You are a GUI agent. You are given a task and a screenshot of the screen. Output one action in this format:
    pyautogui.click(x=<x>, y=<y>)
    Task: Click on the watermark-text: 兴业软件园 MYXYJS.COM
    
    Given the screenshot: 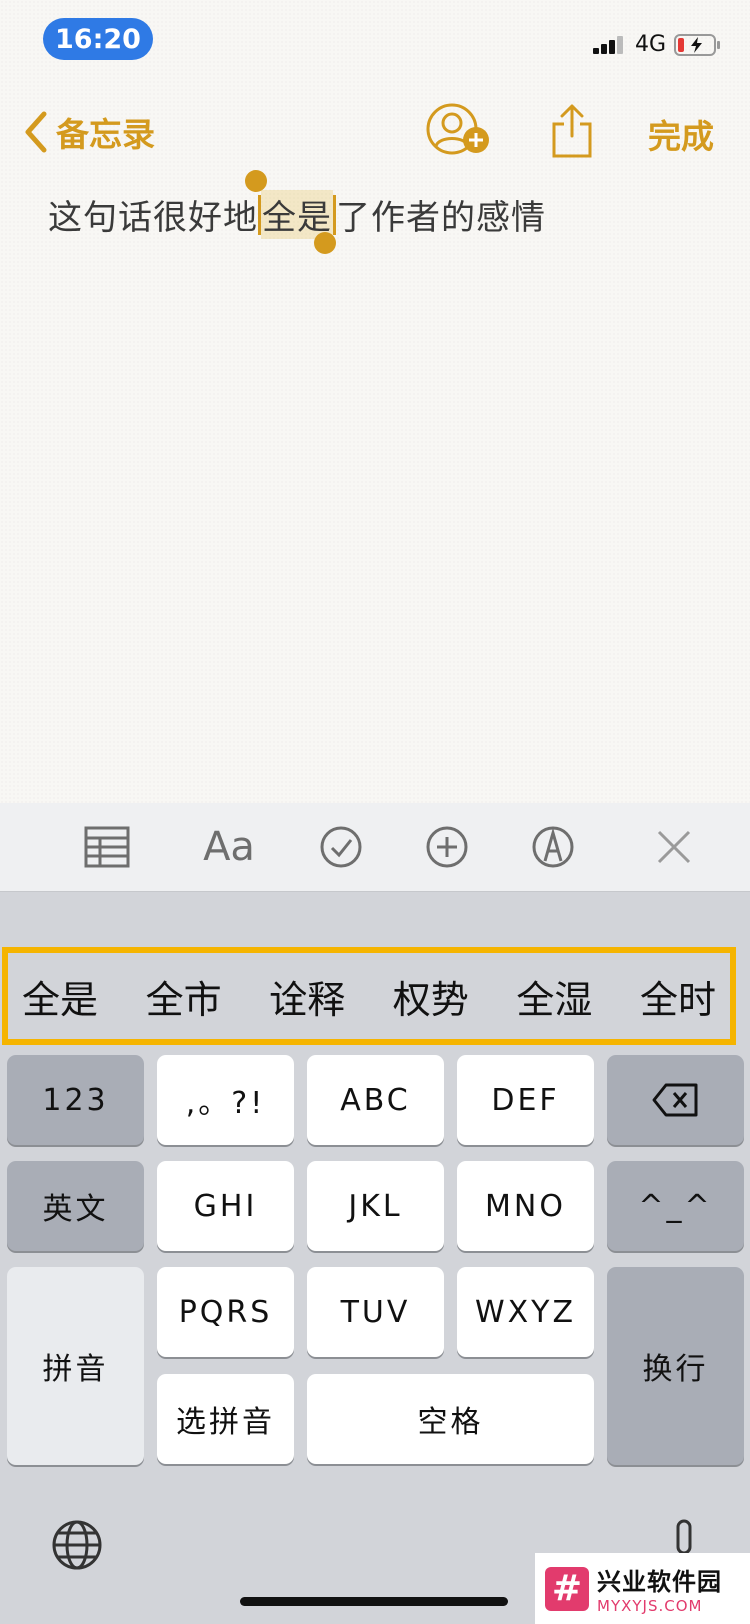 What is the action you would take?
    pyautogui.click(x=659, y=1588)
    